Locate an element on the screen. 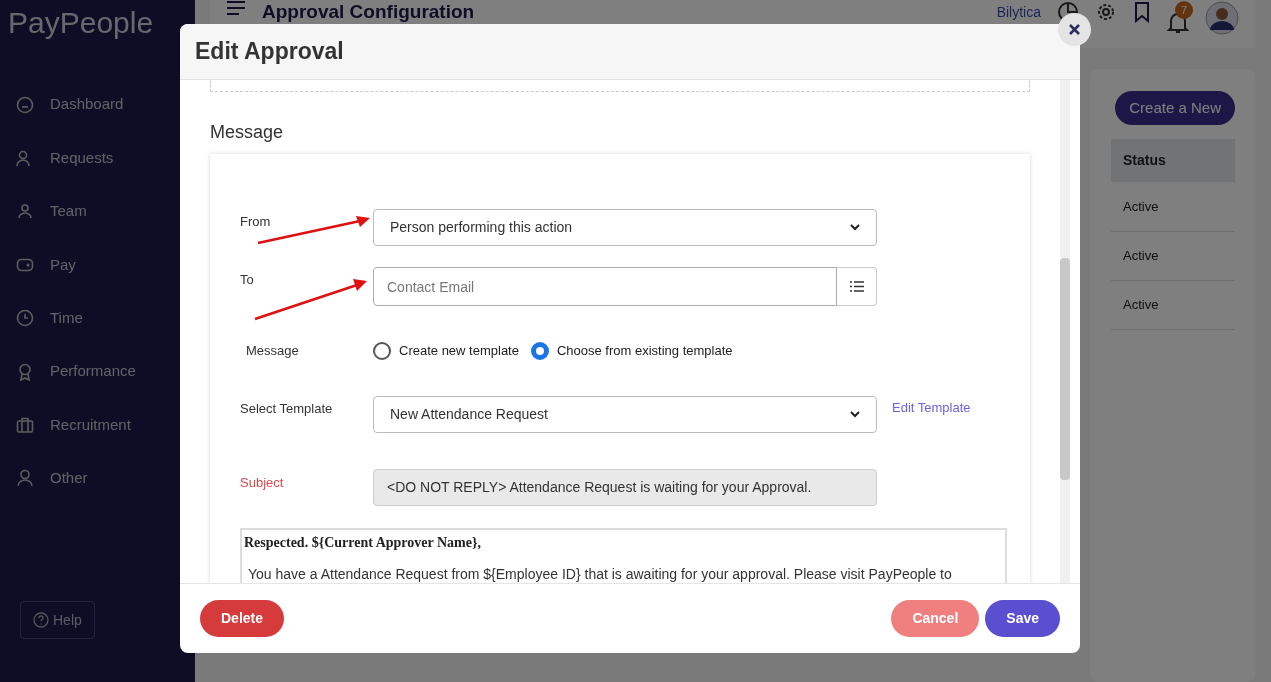  sidebar-item: Other is located at coordinates (97, 478).